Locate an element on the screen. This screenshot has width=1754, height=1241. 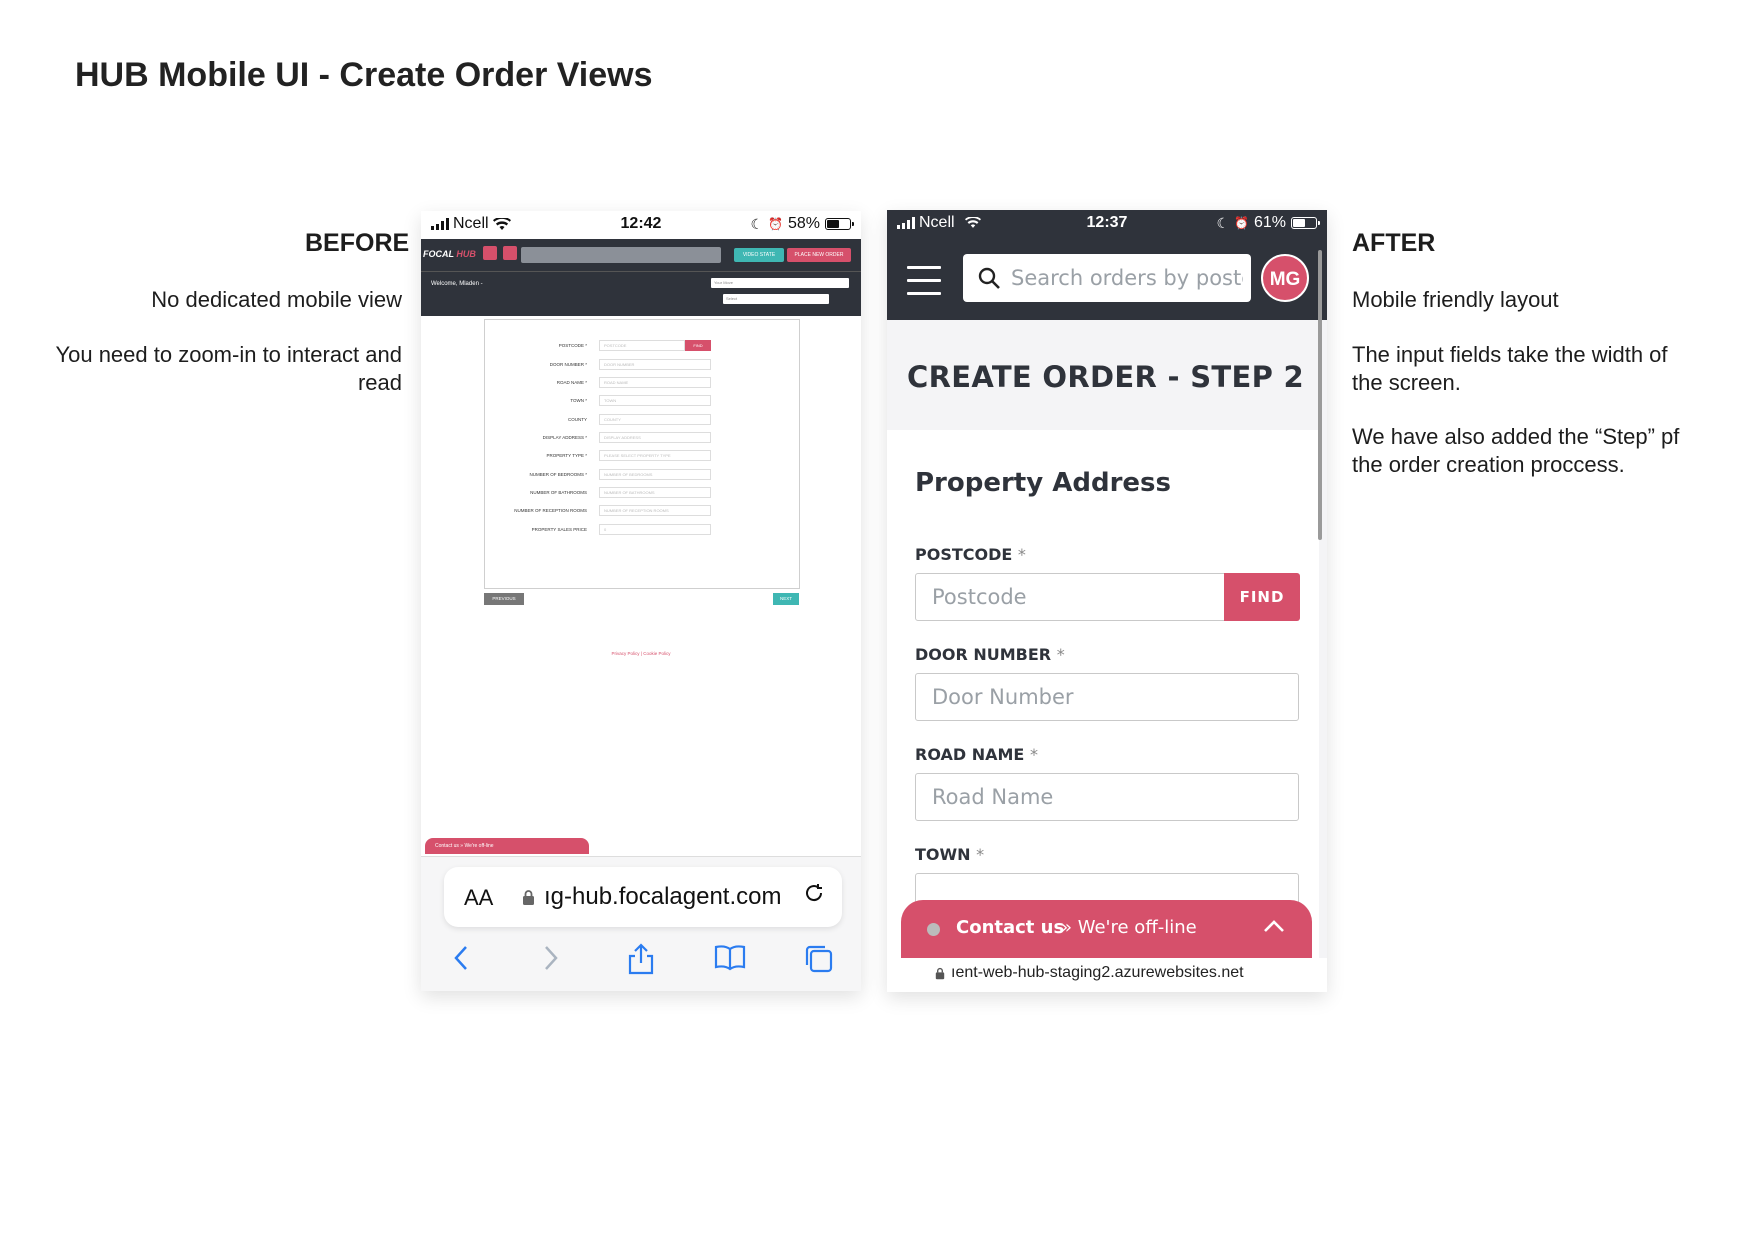
postcode-label-text: POSTCODE is located at coordinates (964, 554).